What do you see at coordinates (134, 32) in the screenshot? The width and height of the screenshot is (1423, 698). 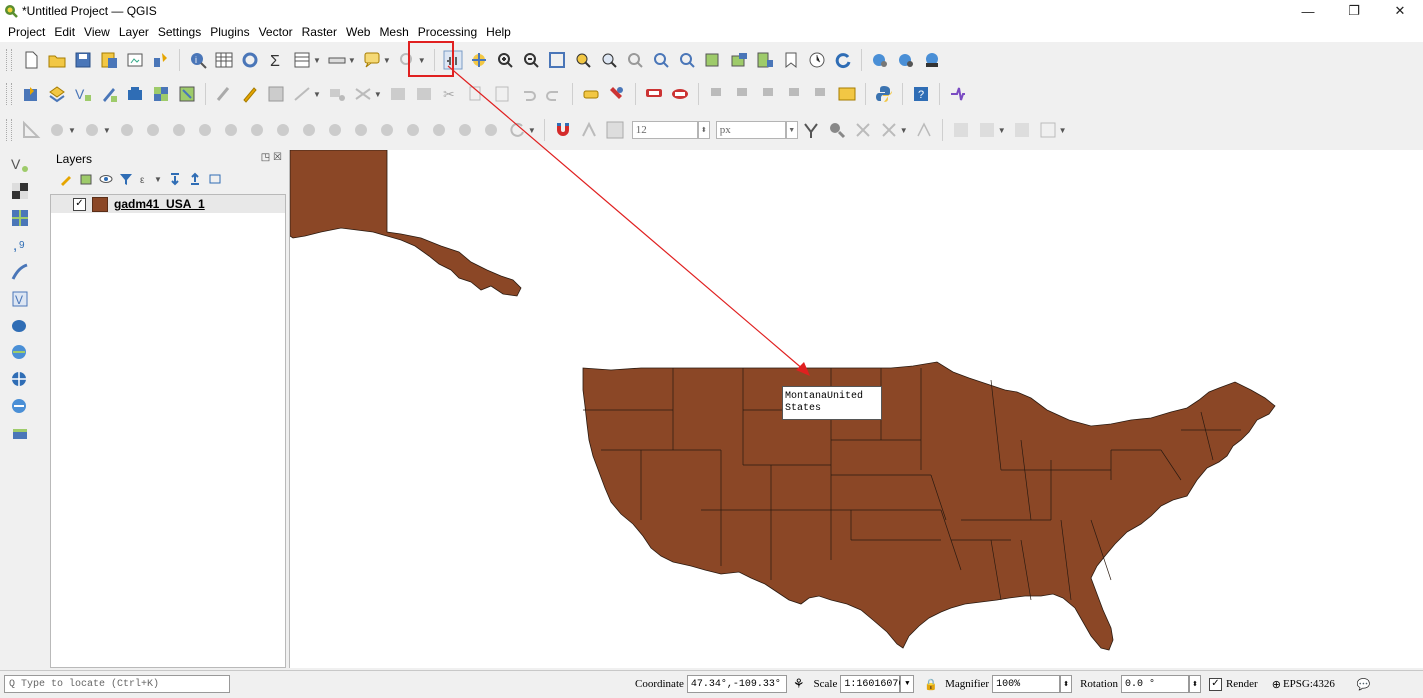 I see `menu-layer: Layer` at bounding box center [134, 32].